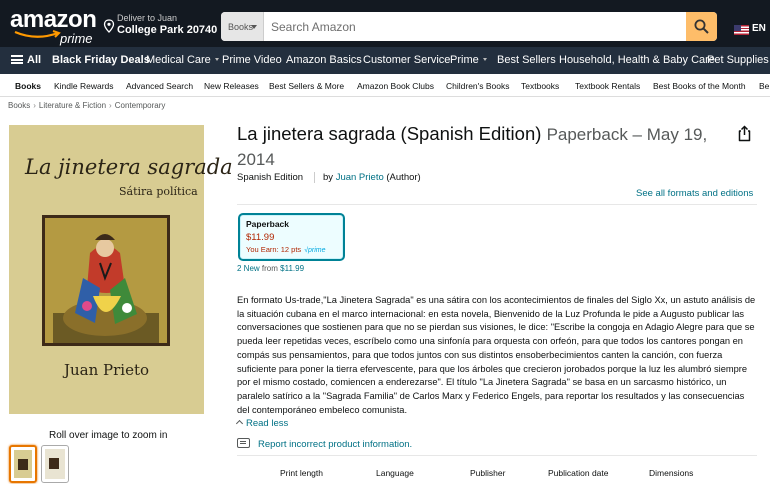  Describe the element at coordinates (406, 60) in the screenshot. I see `nav-customer-service: Customer Service` at that location.